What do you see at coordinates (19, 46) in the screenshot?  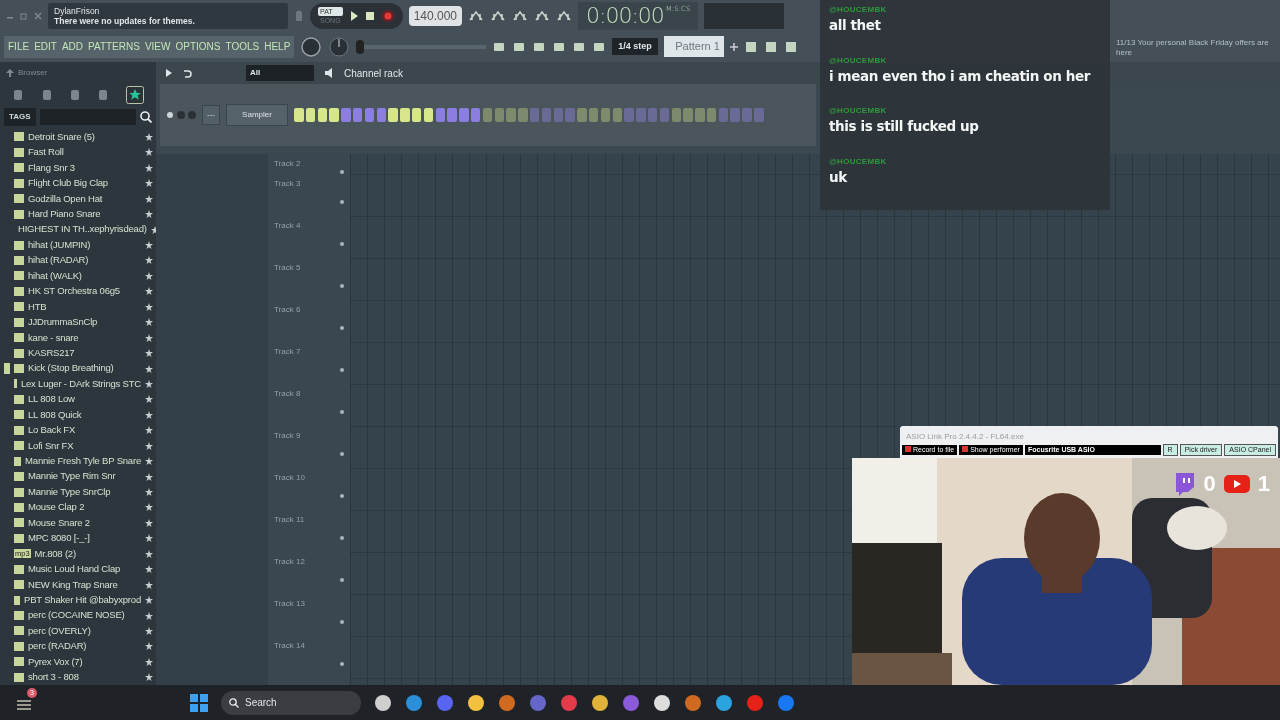 I see `menu-item: FILE` at bounding box center [19, 46].